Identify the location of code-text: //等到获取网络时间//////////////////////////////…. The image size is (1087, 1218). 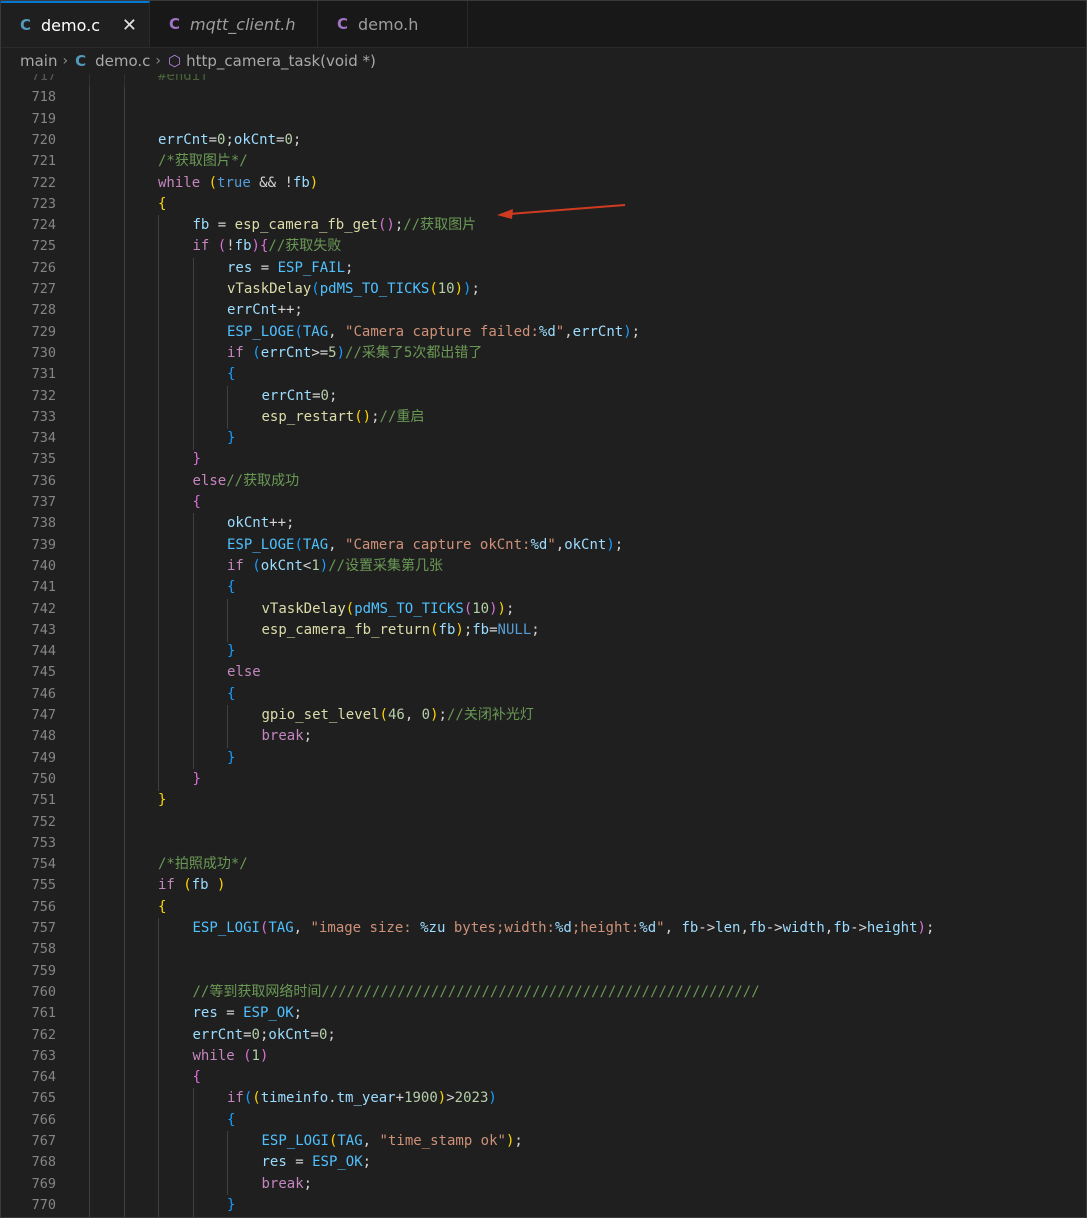
(476, 991).